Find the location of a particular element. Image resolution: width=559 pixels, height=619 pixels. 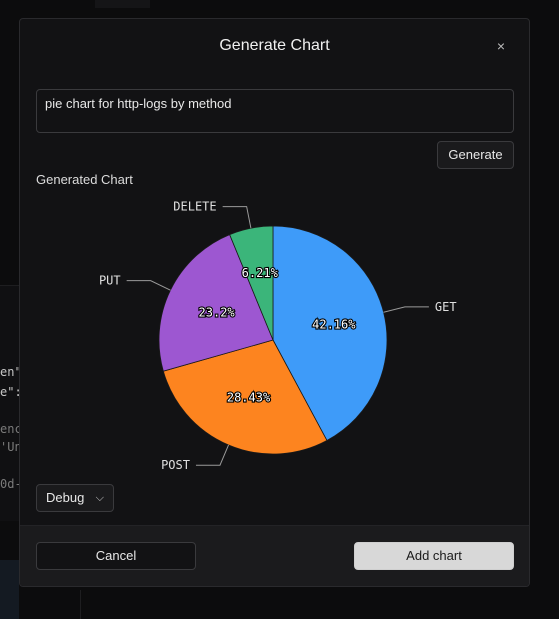

debug-dropdown: Debug ⌵ is located at coordinates (75, 498).